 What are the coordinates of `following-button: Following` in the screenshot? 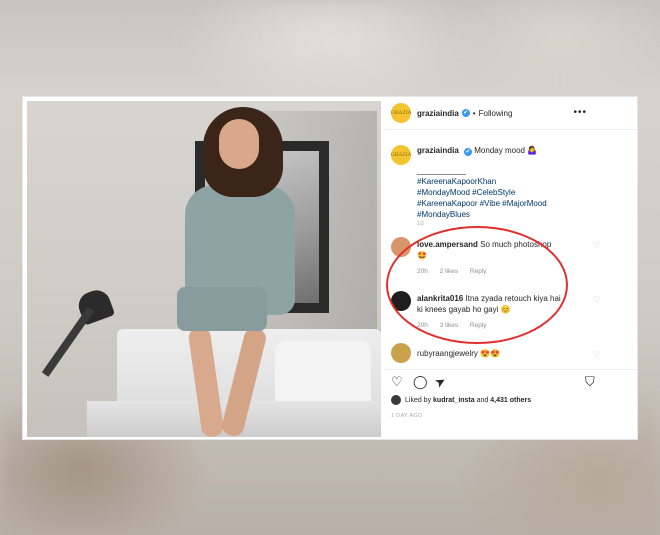 It's located at (496, 113).